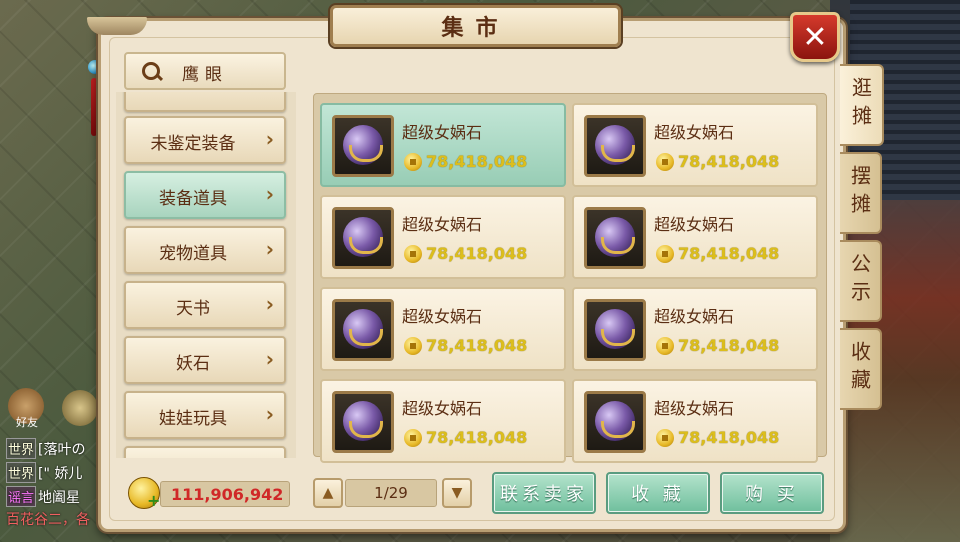  I want to click on close-button: ✕, so click(815, 37).